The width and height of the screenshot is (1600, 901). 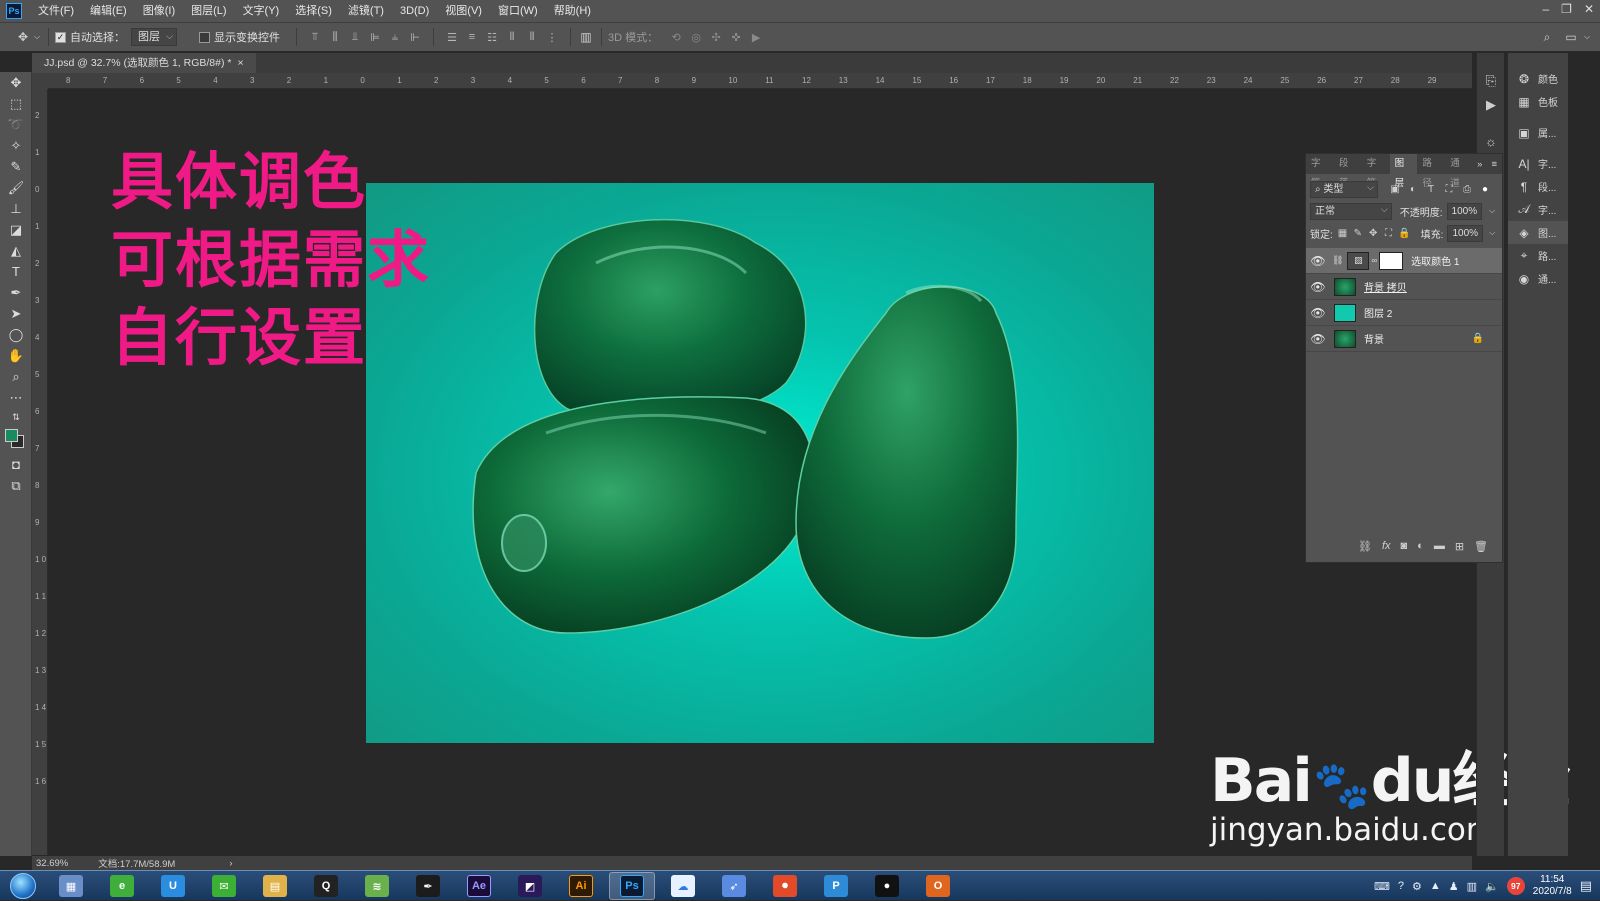 I want to click on menu-filter: 滤镜(T), so click(x=366, y=11).